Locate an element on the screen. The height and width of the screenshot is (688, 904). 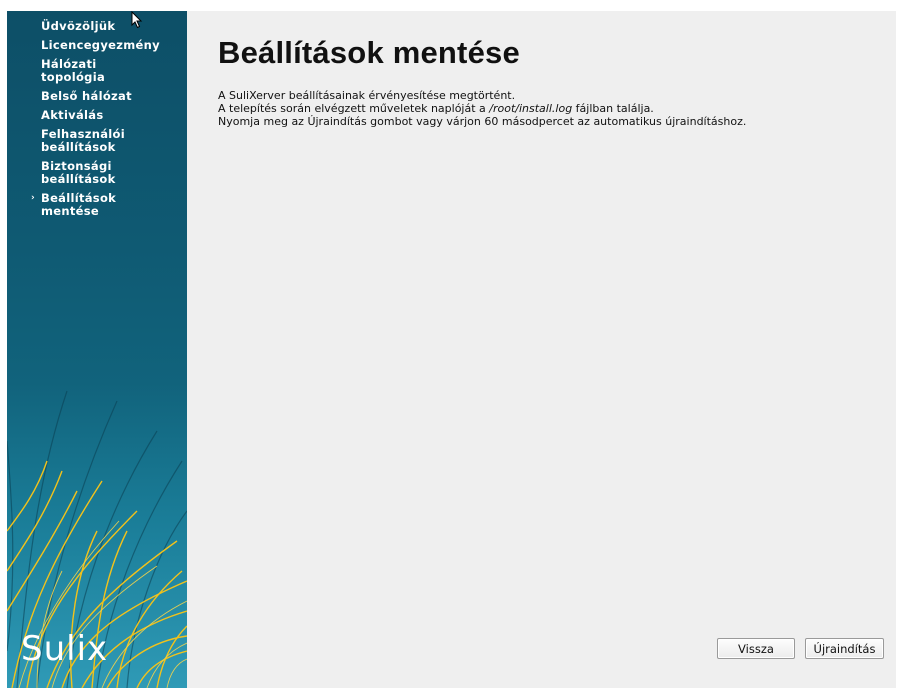
back-button: Vissza is located at coordinates (756, 648).